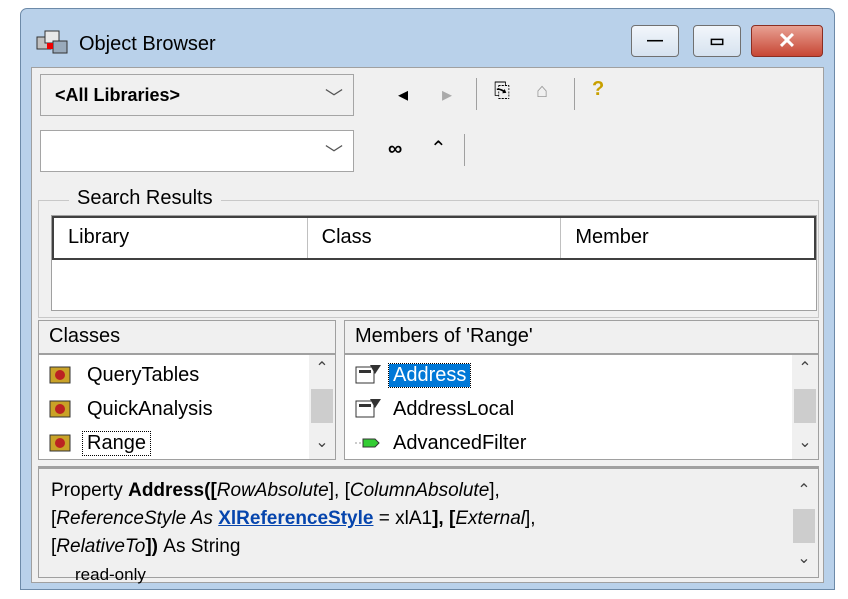  What do you see at coordinates (412, 375) in the screenshot?
I see `list-item: Address` at bounding box center [412, 375].